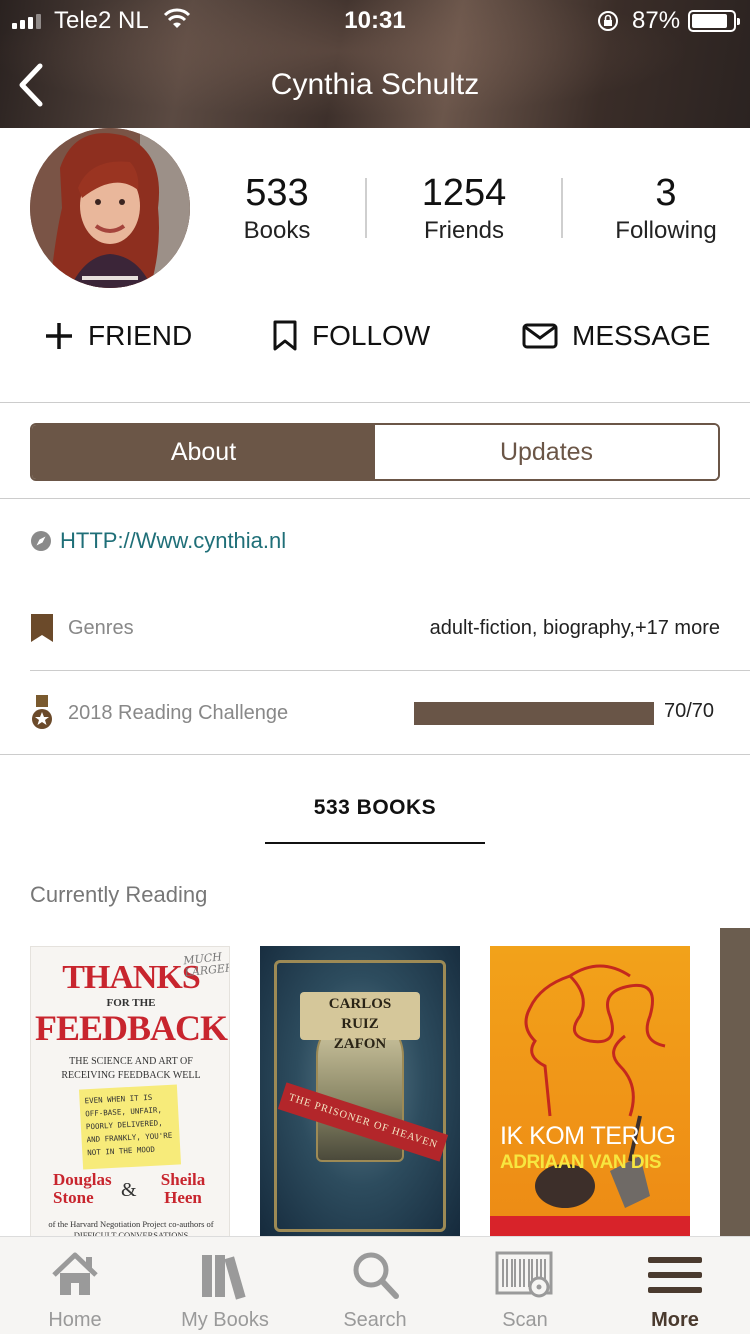 The image size is (750, 1334). Describe the element at coordinates (375, 843) in the screenshot. I see `tab-underline` at that location.